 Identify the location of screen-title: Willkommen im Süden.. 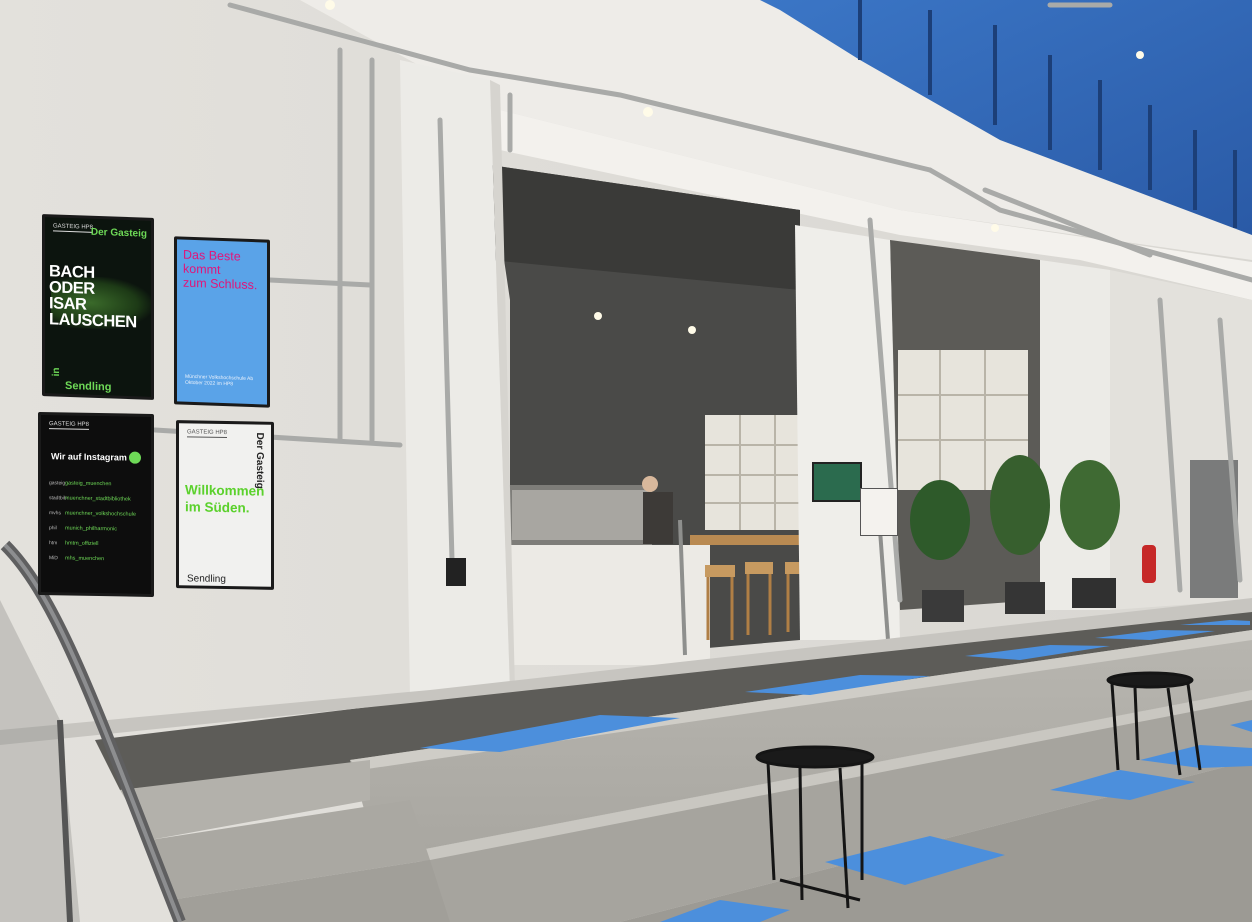
(225, 499).